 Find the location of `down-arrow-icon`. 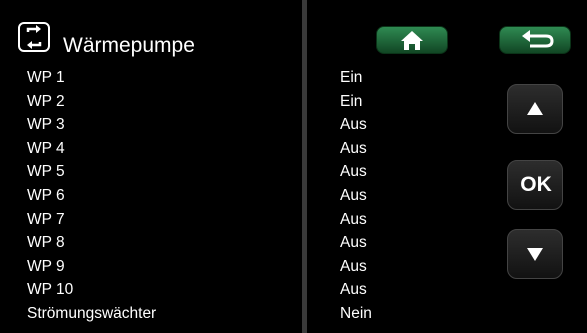

down-arrow-icon is located at coordinates (535, 254).